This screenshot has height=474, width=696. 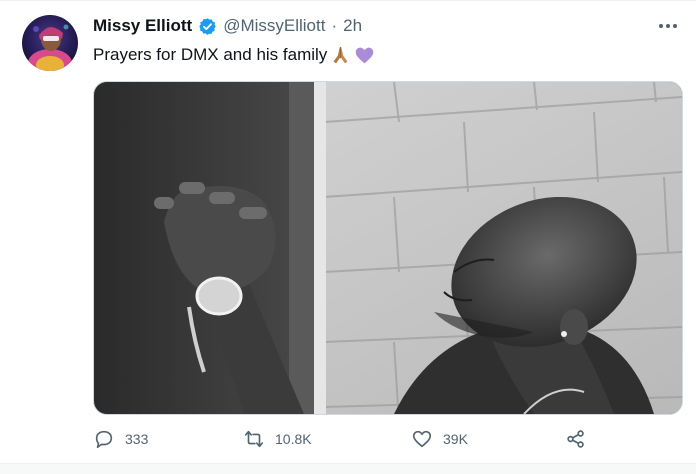 I want to click on verified-badge-icon, so click(x=207, y=26).